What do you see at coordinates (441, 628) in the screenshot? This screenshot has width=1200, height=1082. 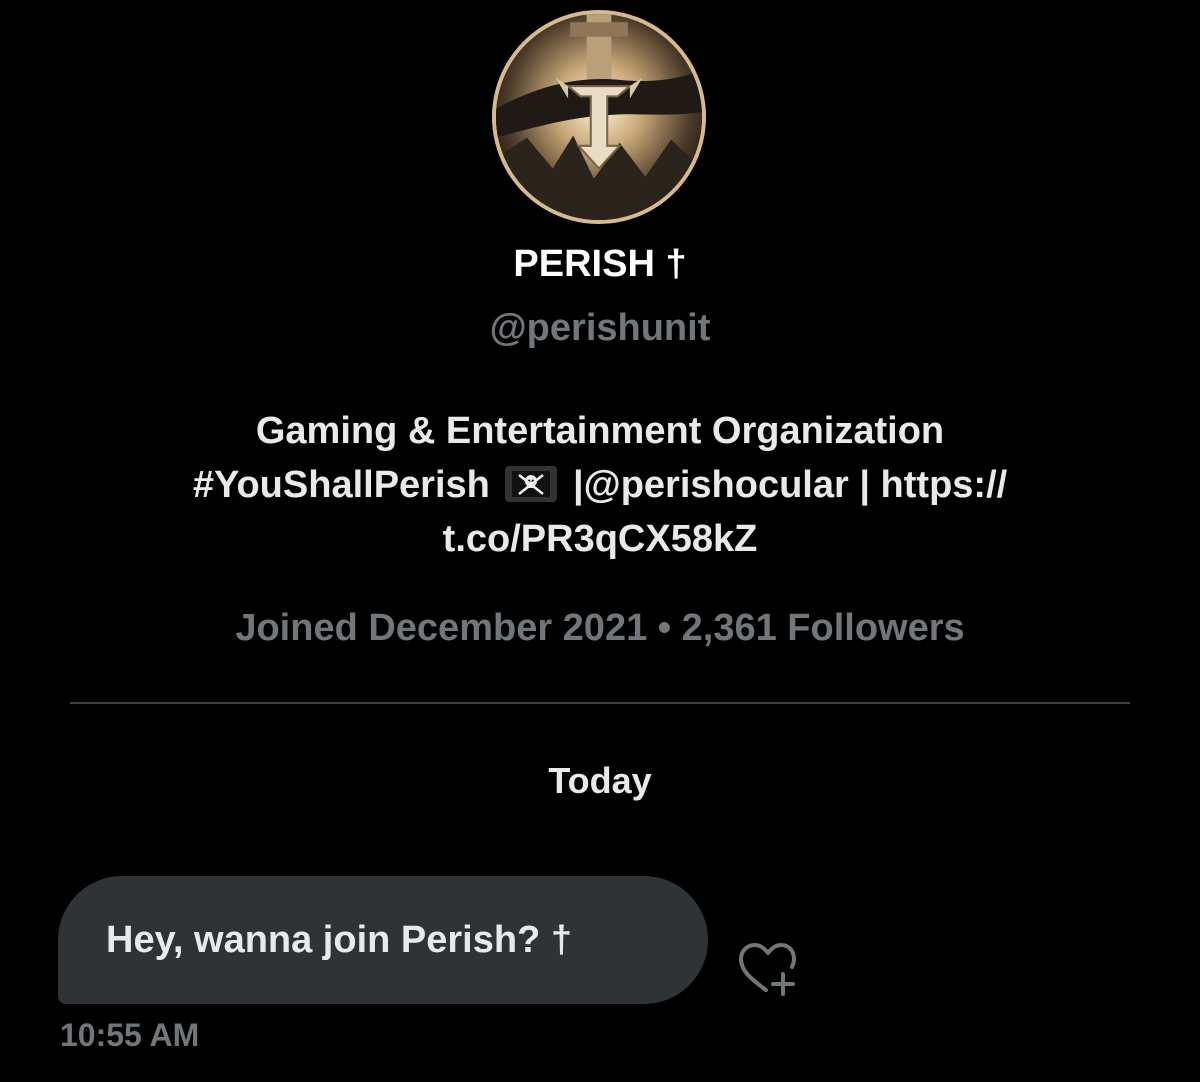 I see `joined-date: Joined December 2021` at bounding box center [441, 628].